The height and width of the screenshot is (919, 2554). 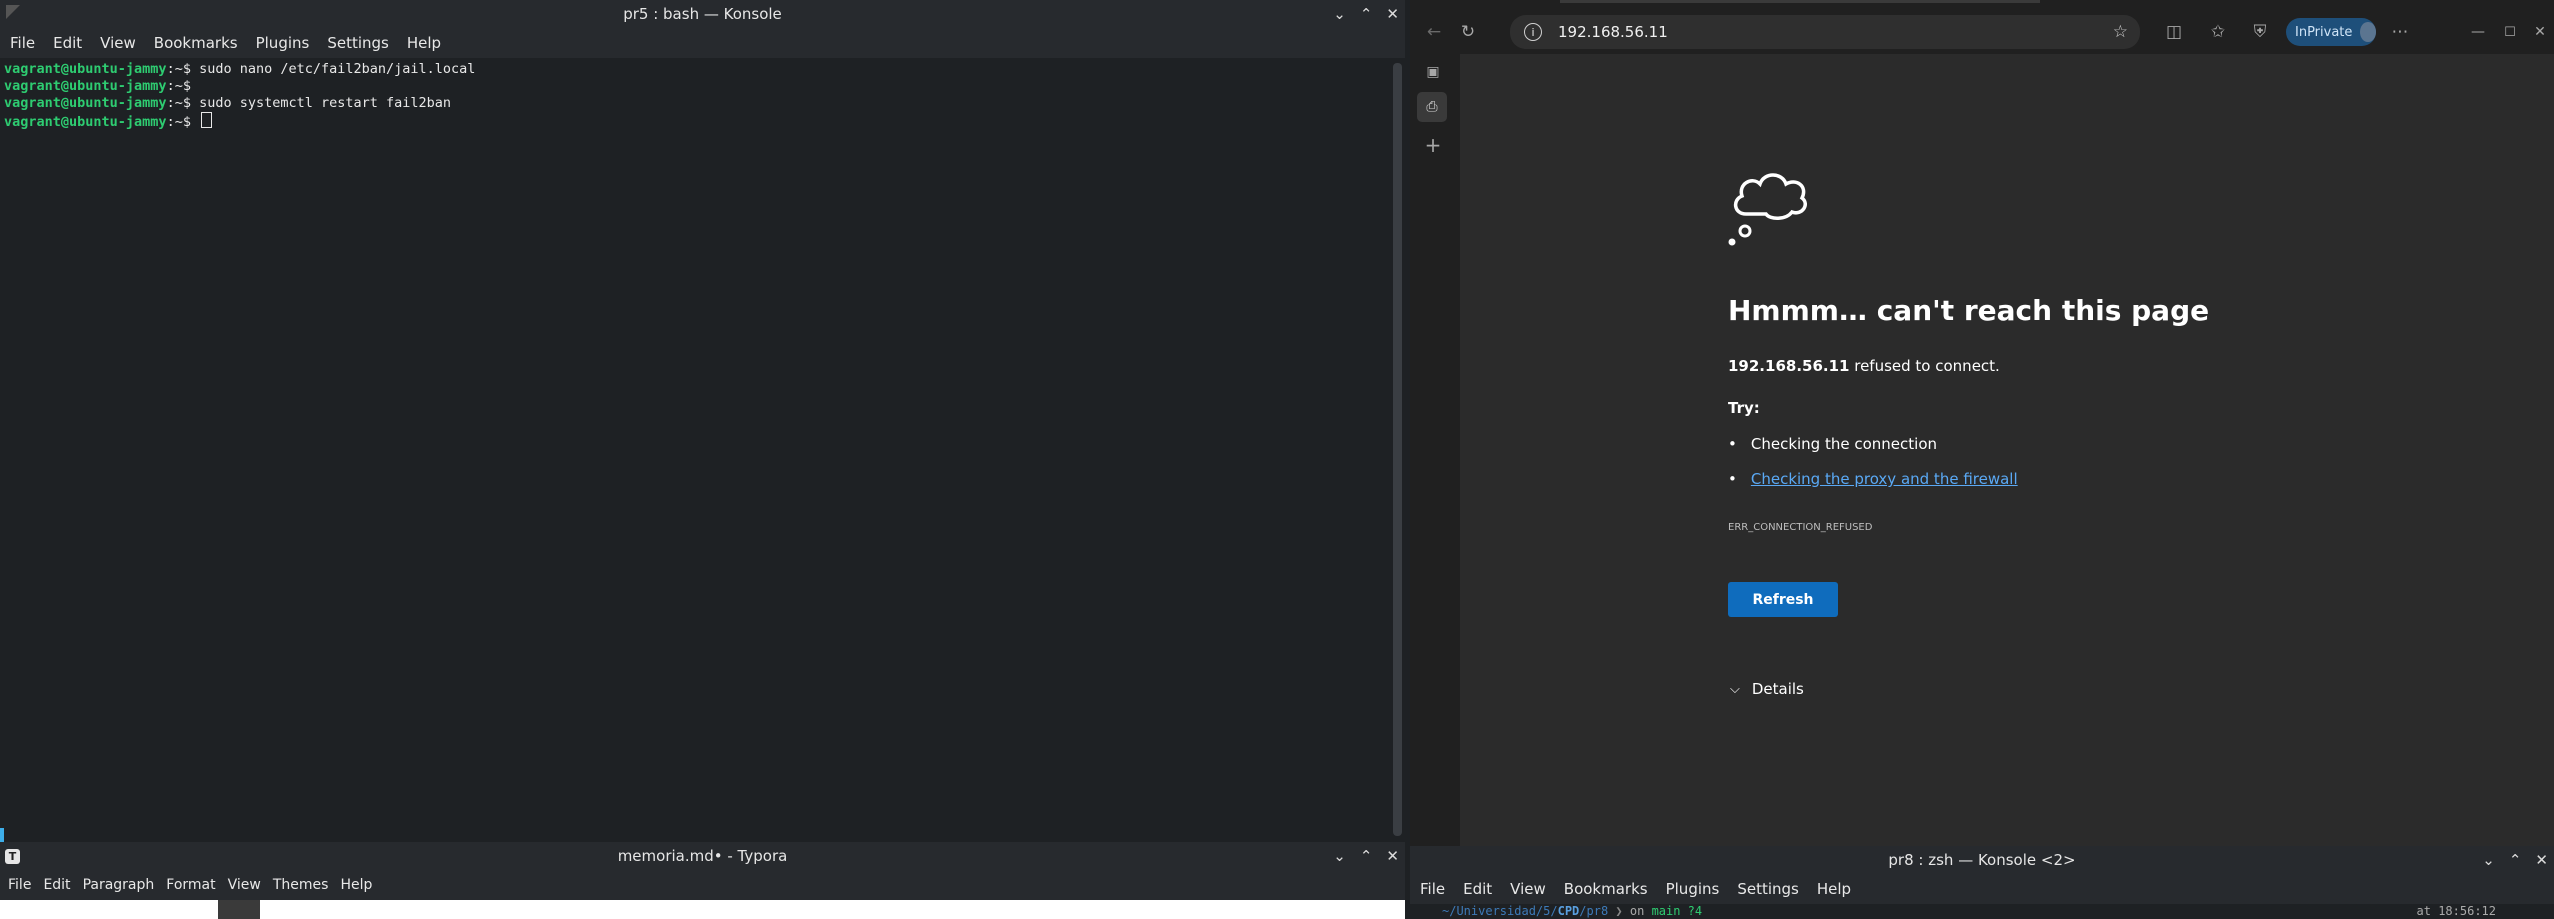 I want to click on sidebar-divider, so click(x=239, y=909).